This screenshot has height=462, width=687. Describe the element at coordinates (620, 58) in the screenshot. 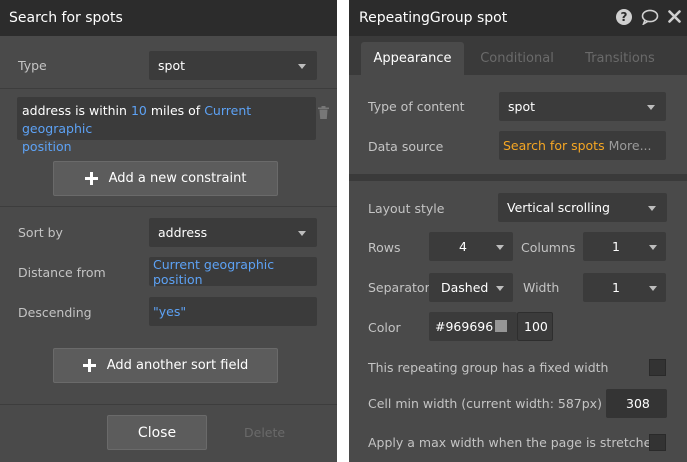

I see `tab-transitions: Transitions` at that location.